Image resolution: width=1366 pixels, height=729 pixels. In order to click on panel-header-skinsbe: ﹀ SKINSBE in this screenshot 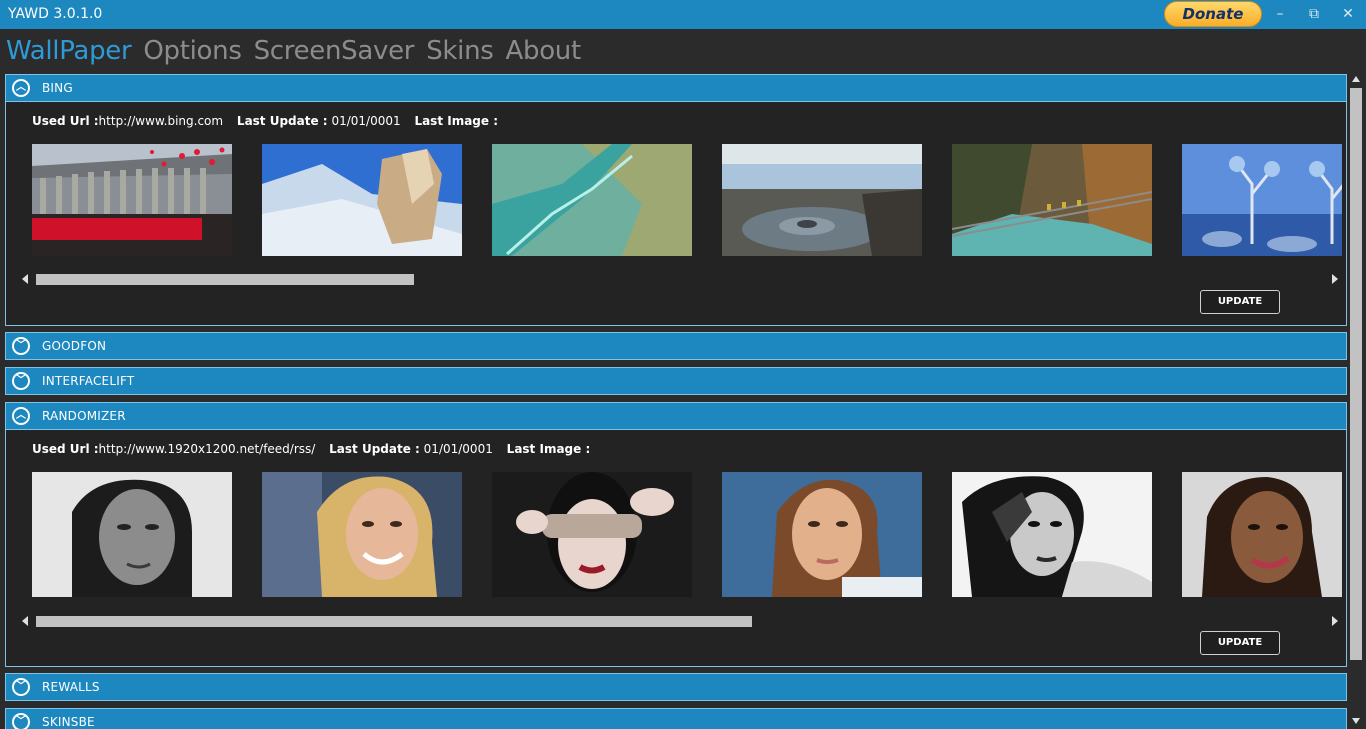, I will do `click(676, 718)`.